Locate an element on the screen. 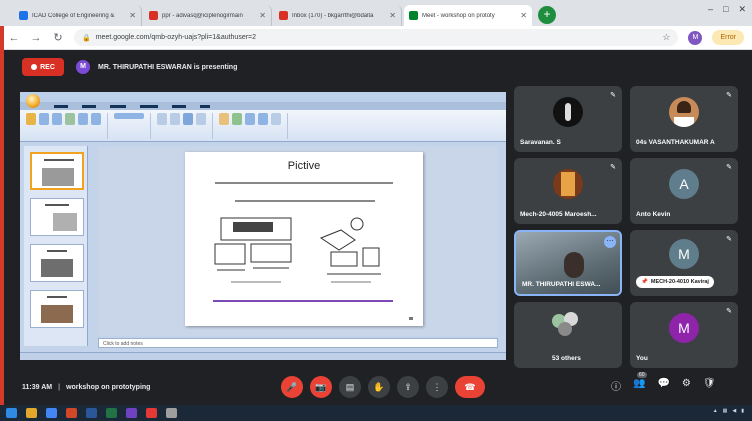 The width and height of the screenshot is (752, 421). self-avatar: M is located at coordinates (684, 328).